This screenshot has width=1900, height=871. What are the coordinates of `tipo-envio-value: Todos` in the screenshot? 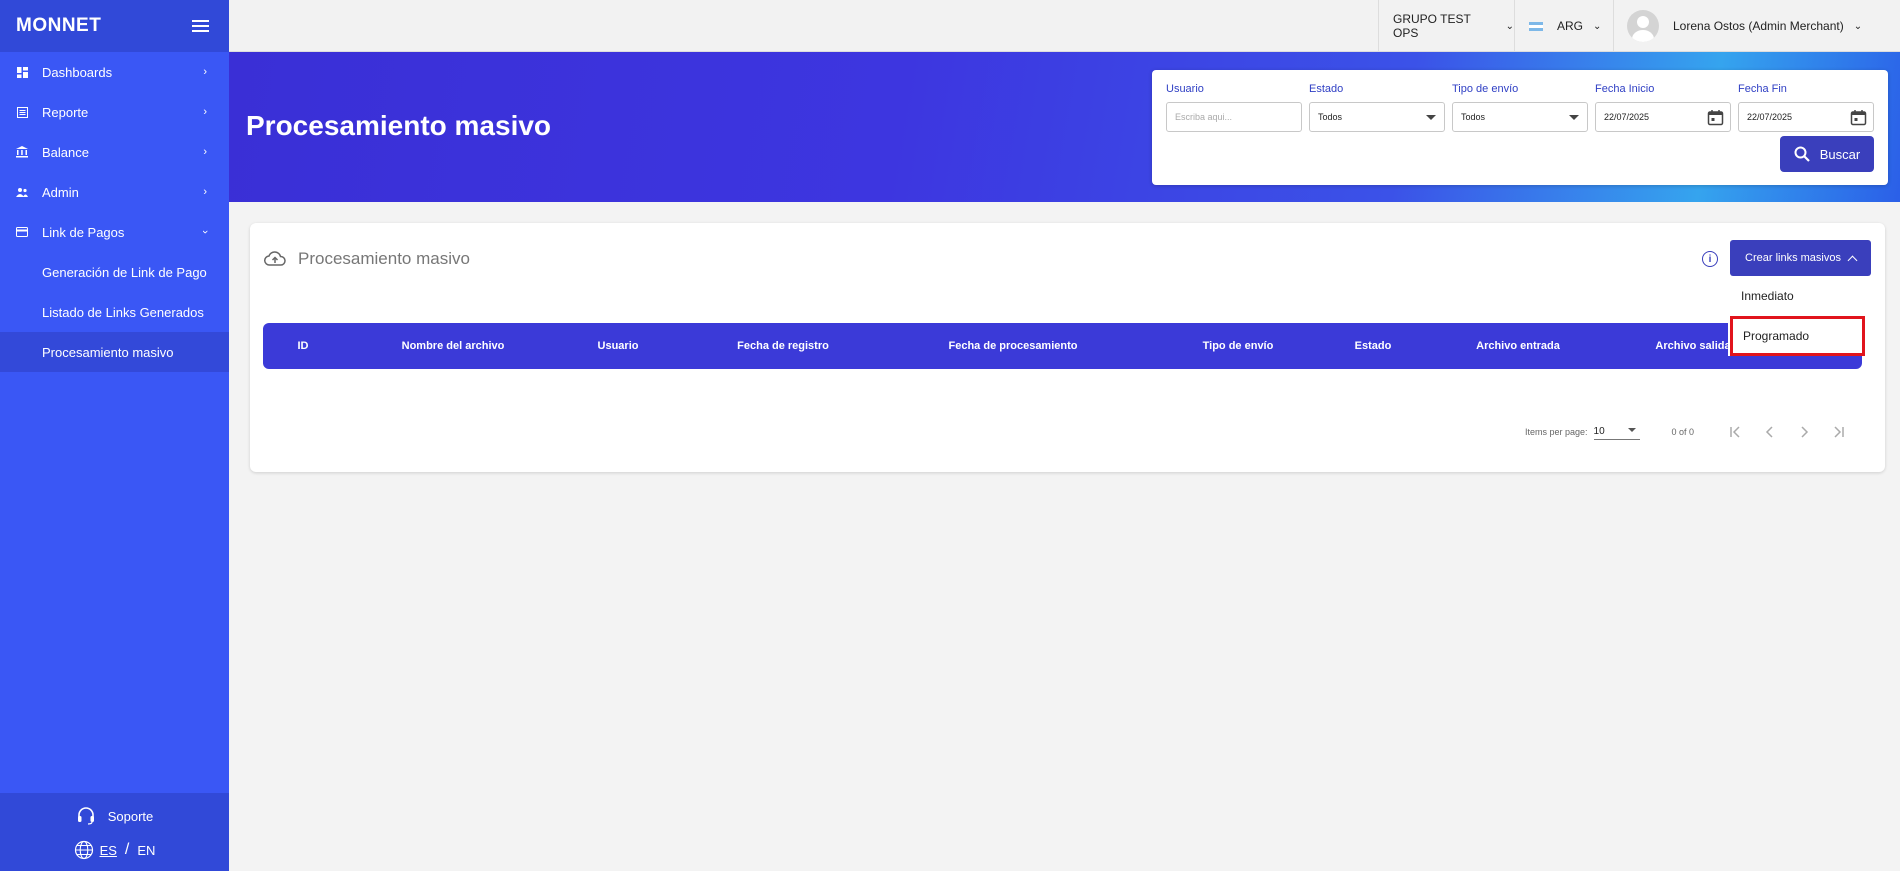 It's located at (1473, 117).